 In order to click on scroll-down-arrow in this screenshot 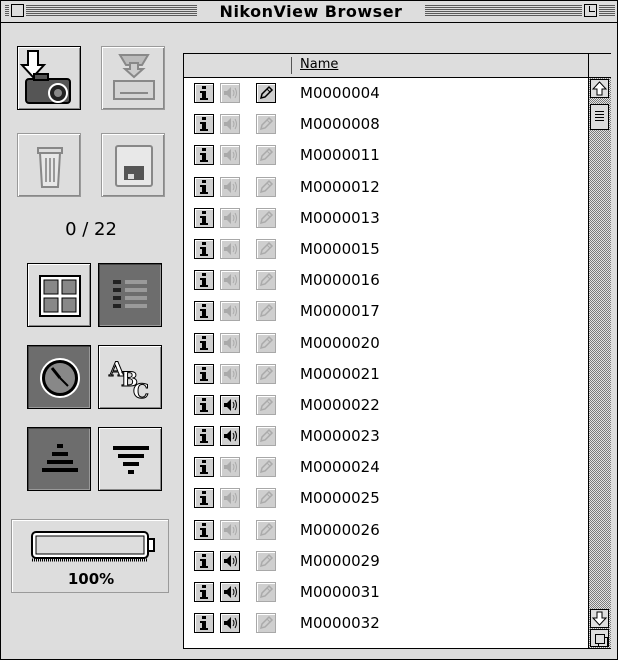, I will do `click(599, 618)`.